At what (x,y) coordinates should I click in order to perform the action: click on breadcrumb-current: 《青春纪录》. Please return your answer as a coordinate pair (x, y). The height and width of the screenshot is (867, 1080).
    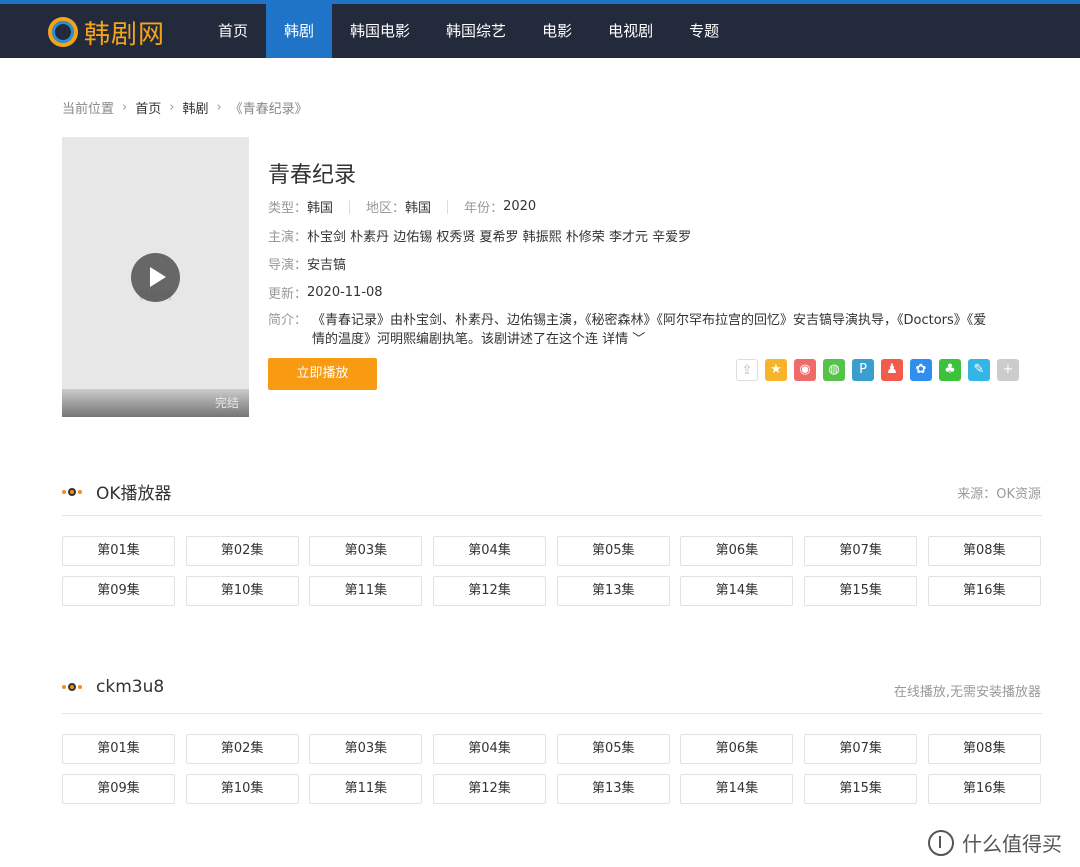
    Looking at the image, I should click on (268, 109).